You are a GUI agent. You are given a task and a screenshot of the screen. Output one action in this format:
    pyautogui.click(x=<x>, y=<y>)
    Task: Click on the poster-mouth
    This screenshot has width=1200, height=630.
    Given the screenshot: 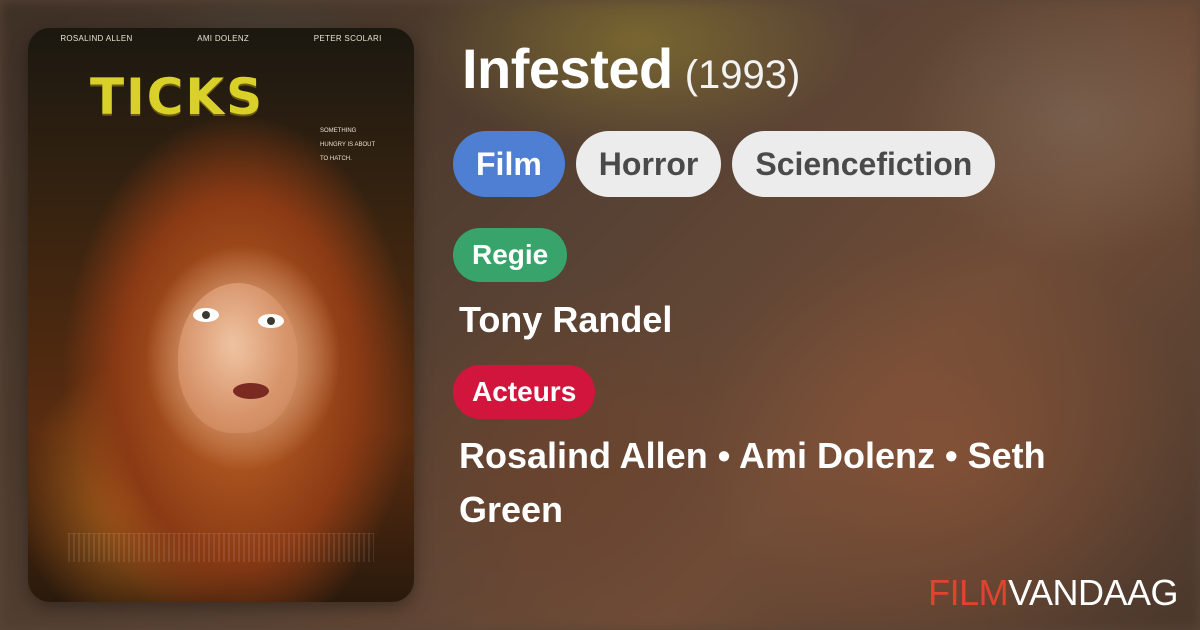 What is the action you would take?
    pyautogui.click(x=251, y=391)
    